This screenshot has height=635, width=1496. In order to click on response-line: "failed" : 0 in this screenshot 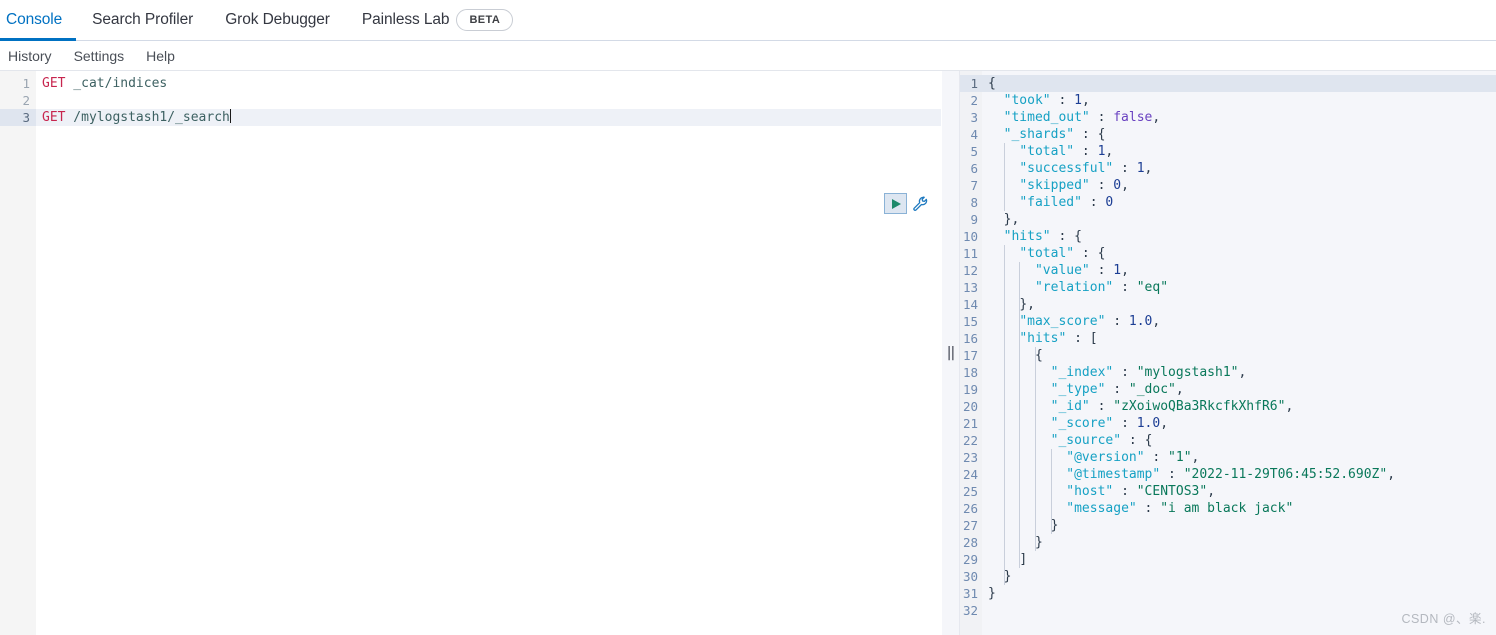, I will do `click(1239, 202)`.